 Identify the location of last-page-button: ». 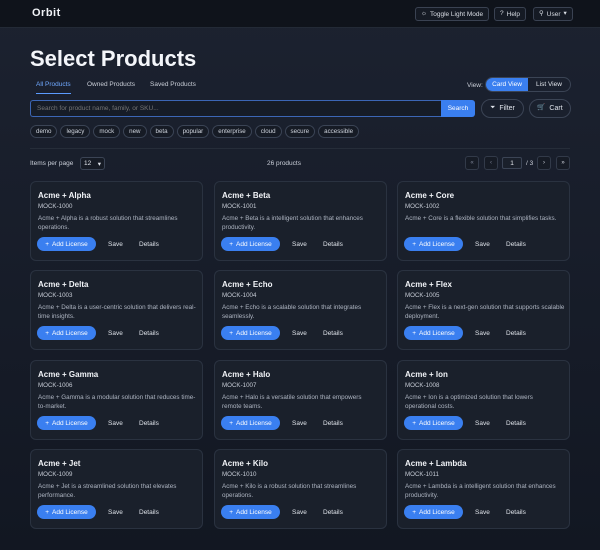
(563, 163).